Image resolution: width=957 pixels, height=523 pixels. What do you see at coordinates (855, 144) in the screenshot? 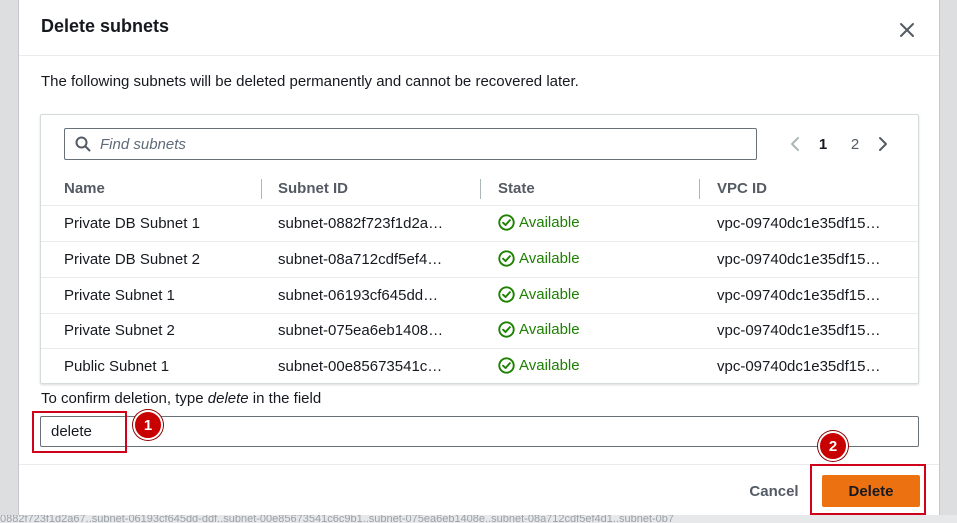
I see `page-2-button: 2` at bounding box center [855, 144].